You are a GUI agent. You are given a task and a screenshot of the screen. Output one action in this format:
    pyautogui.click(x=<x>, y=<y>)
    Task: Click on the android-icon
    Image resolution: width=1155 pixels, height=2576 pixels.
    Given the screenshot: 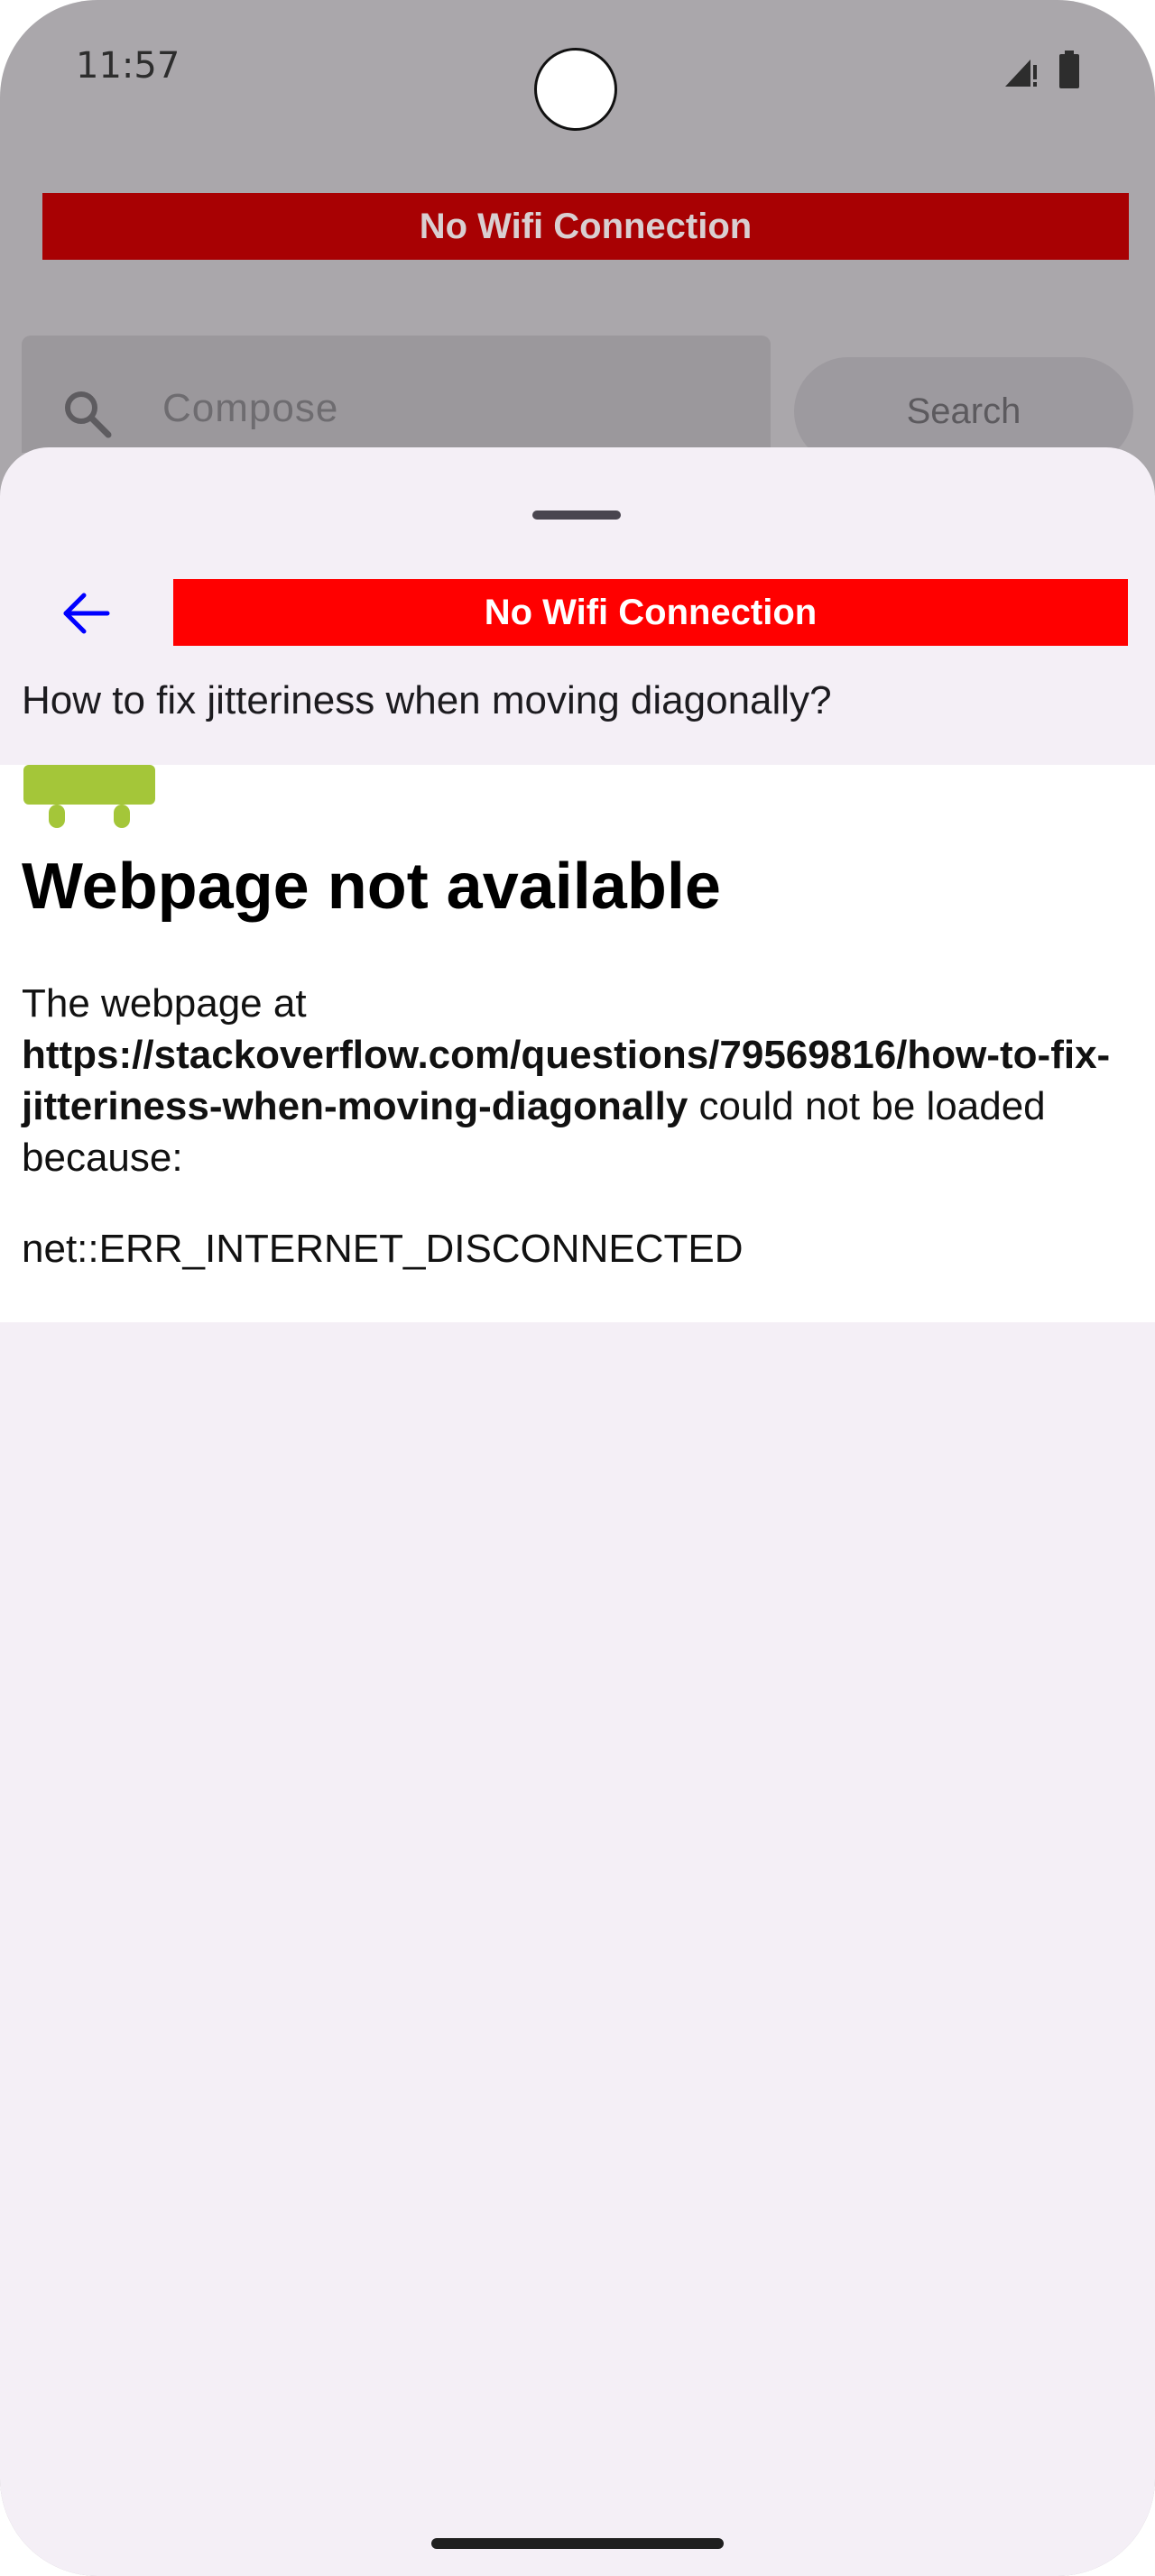 What is the action you would take?
    pyautogui.click(x=89, y=796)
    